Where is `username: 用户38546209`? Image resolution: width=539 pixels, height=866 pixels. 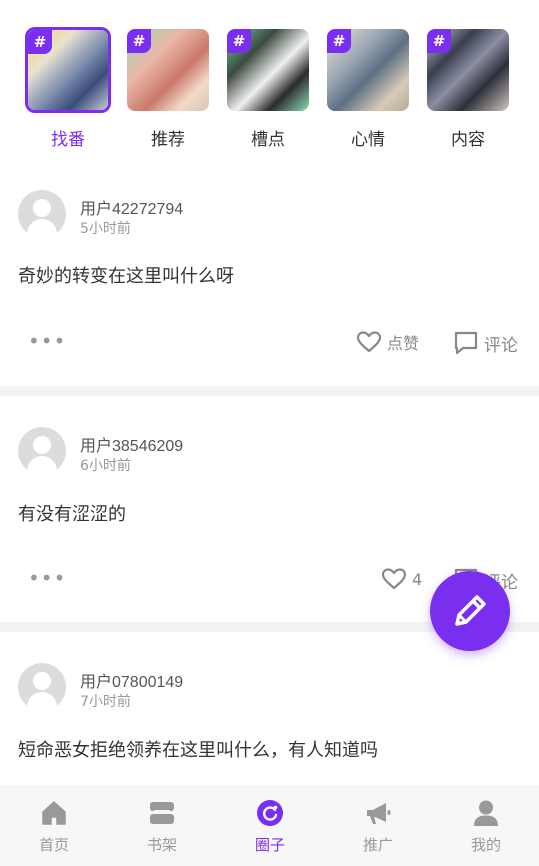
username: 用户38546209 is located at coordinates (131, 444).